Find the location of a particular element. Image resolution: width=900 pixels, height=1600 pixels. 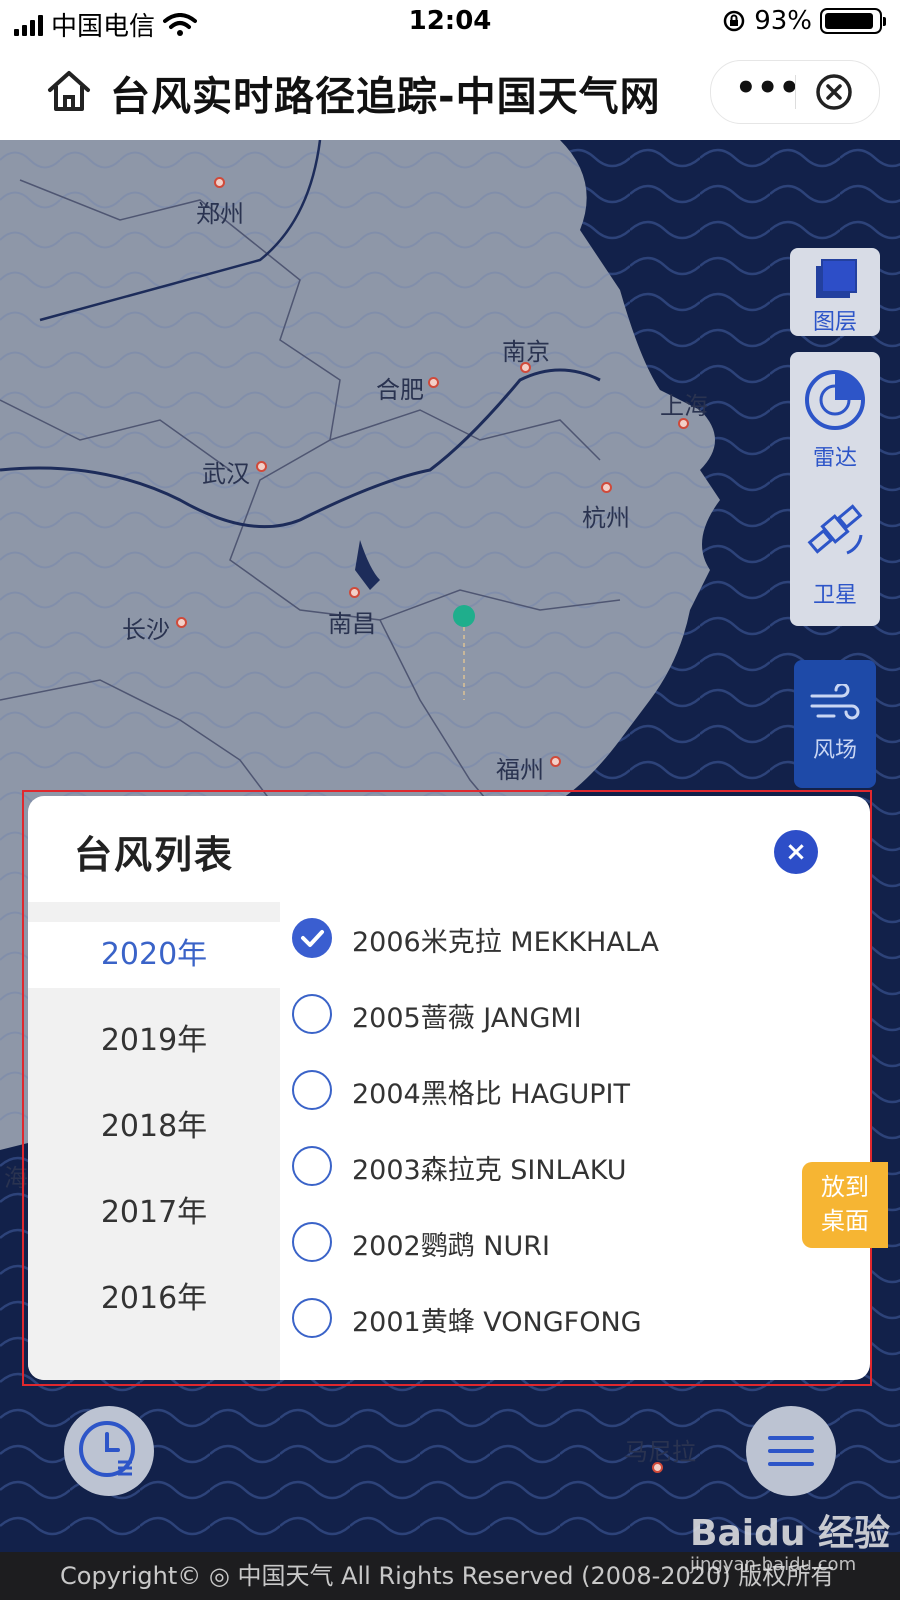

badge-line-2: 桌面 is located at coordinates (845, 1221).